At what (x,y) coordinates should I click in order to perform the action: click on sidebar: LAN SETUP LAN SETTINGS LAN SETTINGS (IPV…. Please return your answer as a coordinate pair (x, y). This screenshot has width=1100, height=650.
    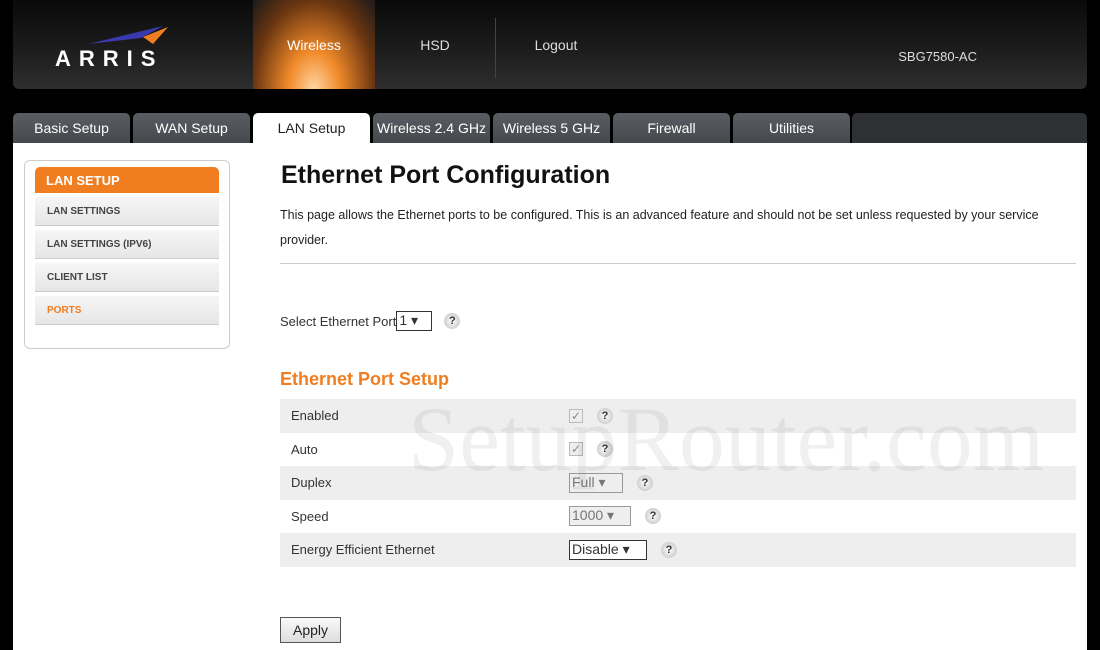
    Looking at the image, I should click on (127, 254).